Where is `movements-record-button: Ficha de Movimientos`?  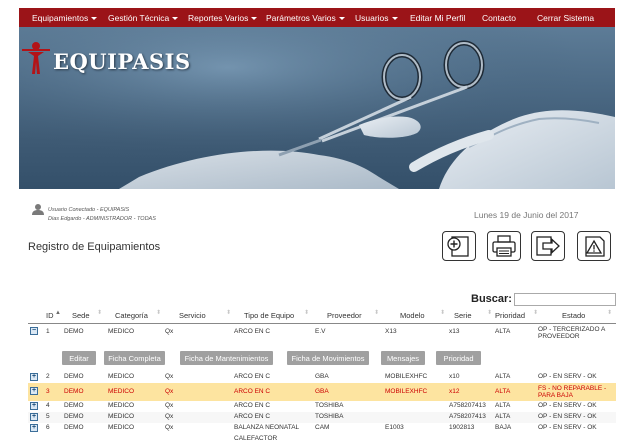 movements-record-button: Ficha de Movimientos is located at coordinates (328, 358).